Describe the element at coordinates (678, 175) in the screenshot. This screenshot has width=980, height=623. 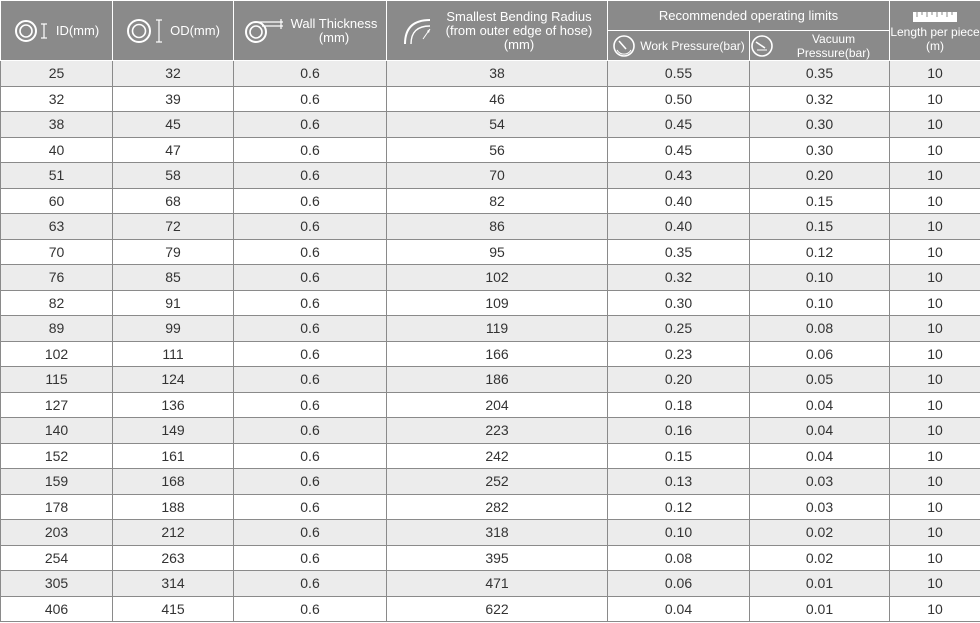
I see `cell-work-pressure: 0.43` at that location.